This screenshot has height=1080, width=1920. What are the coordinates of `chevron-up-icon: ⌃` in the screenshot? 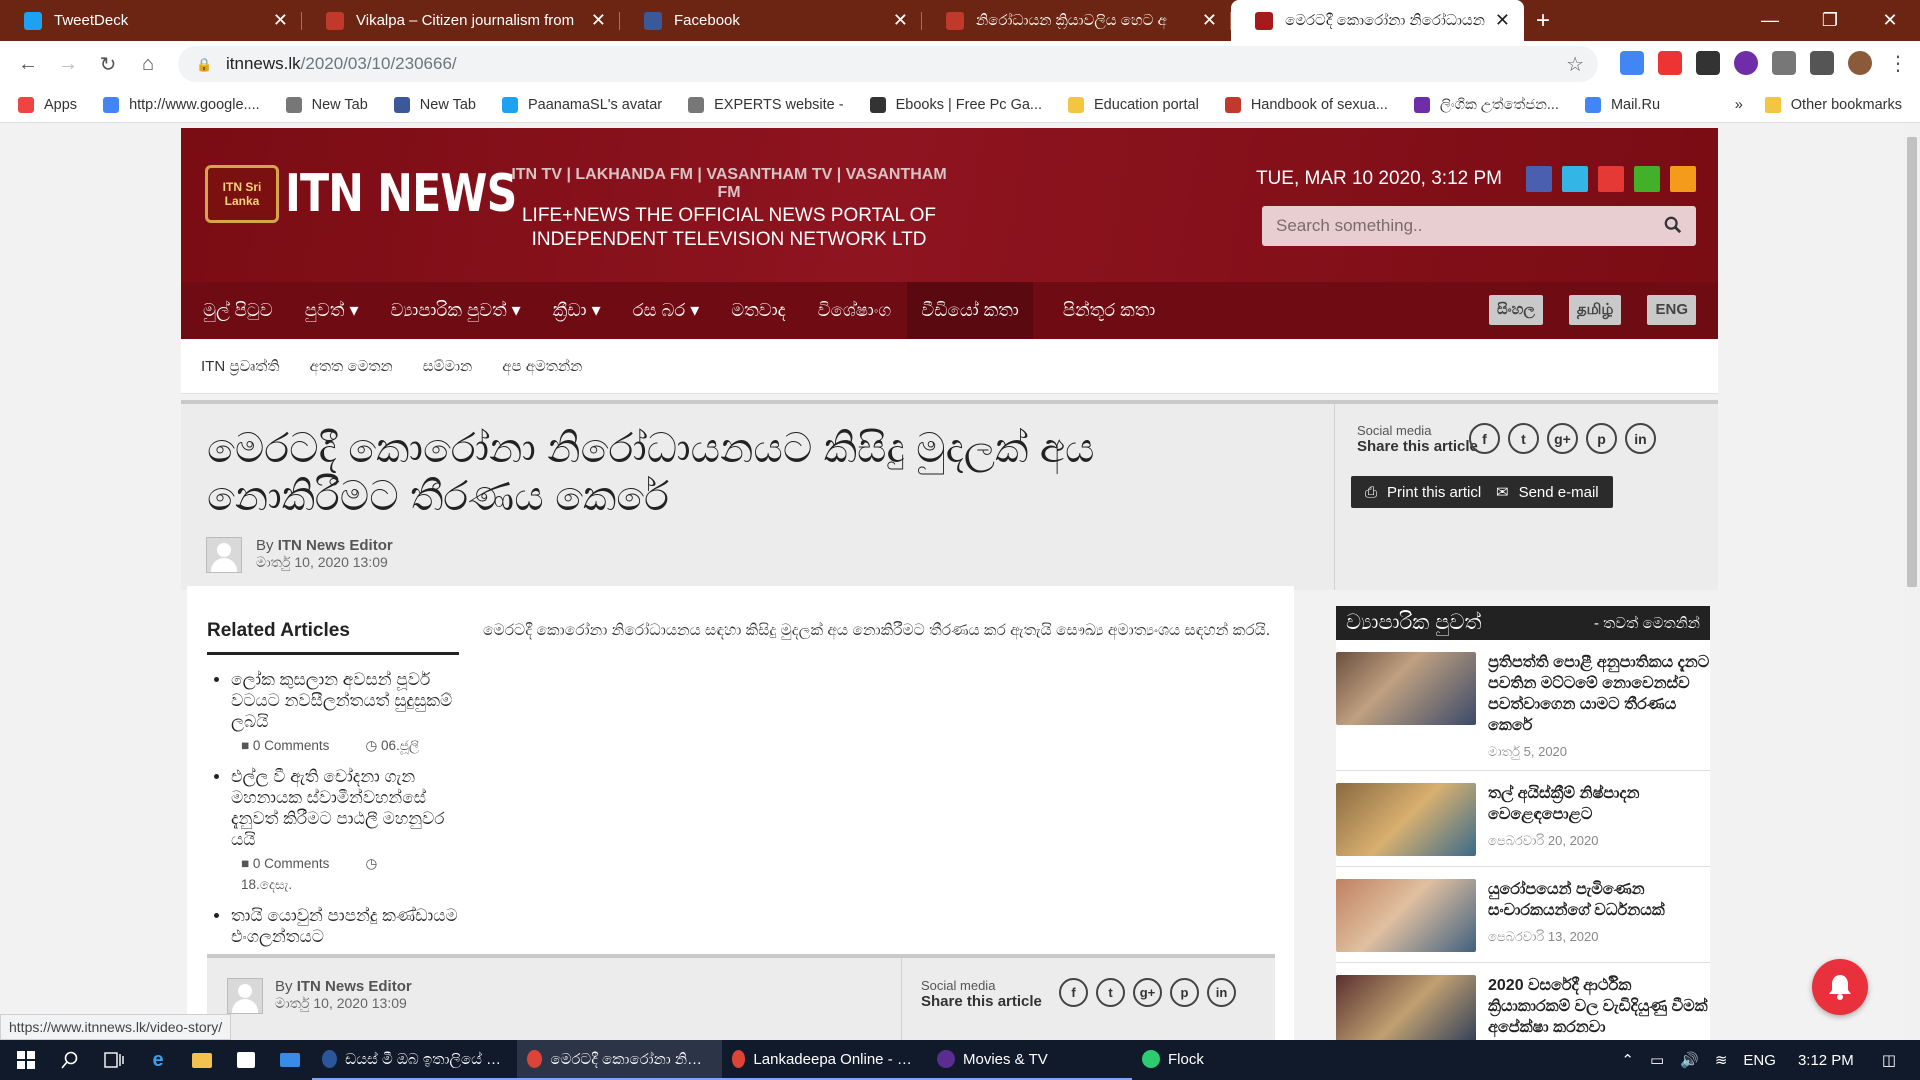 It's located at (1627, 1060).